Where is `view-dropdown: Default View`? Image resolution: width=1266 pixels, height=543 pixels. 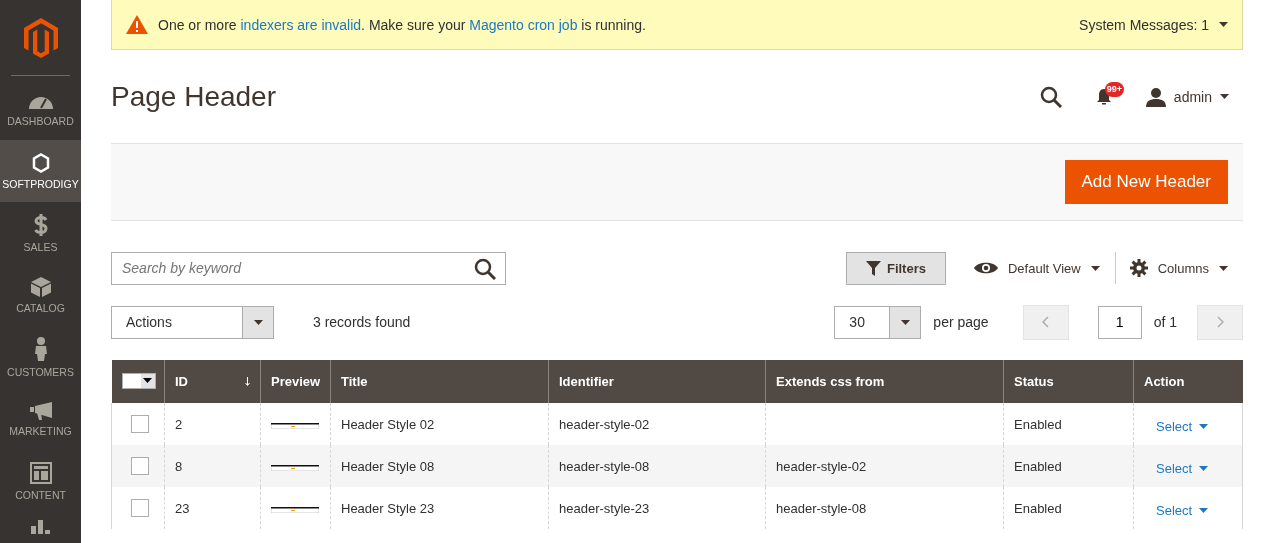
view-dropdown: Default View is located at coordinates (1044, 268).